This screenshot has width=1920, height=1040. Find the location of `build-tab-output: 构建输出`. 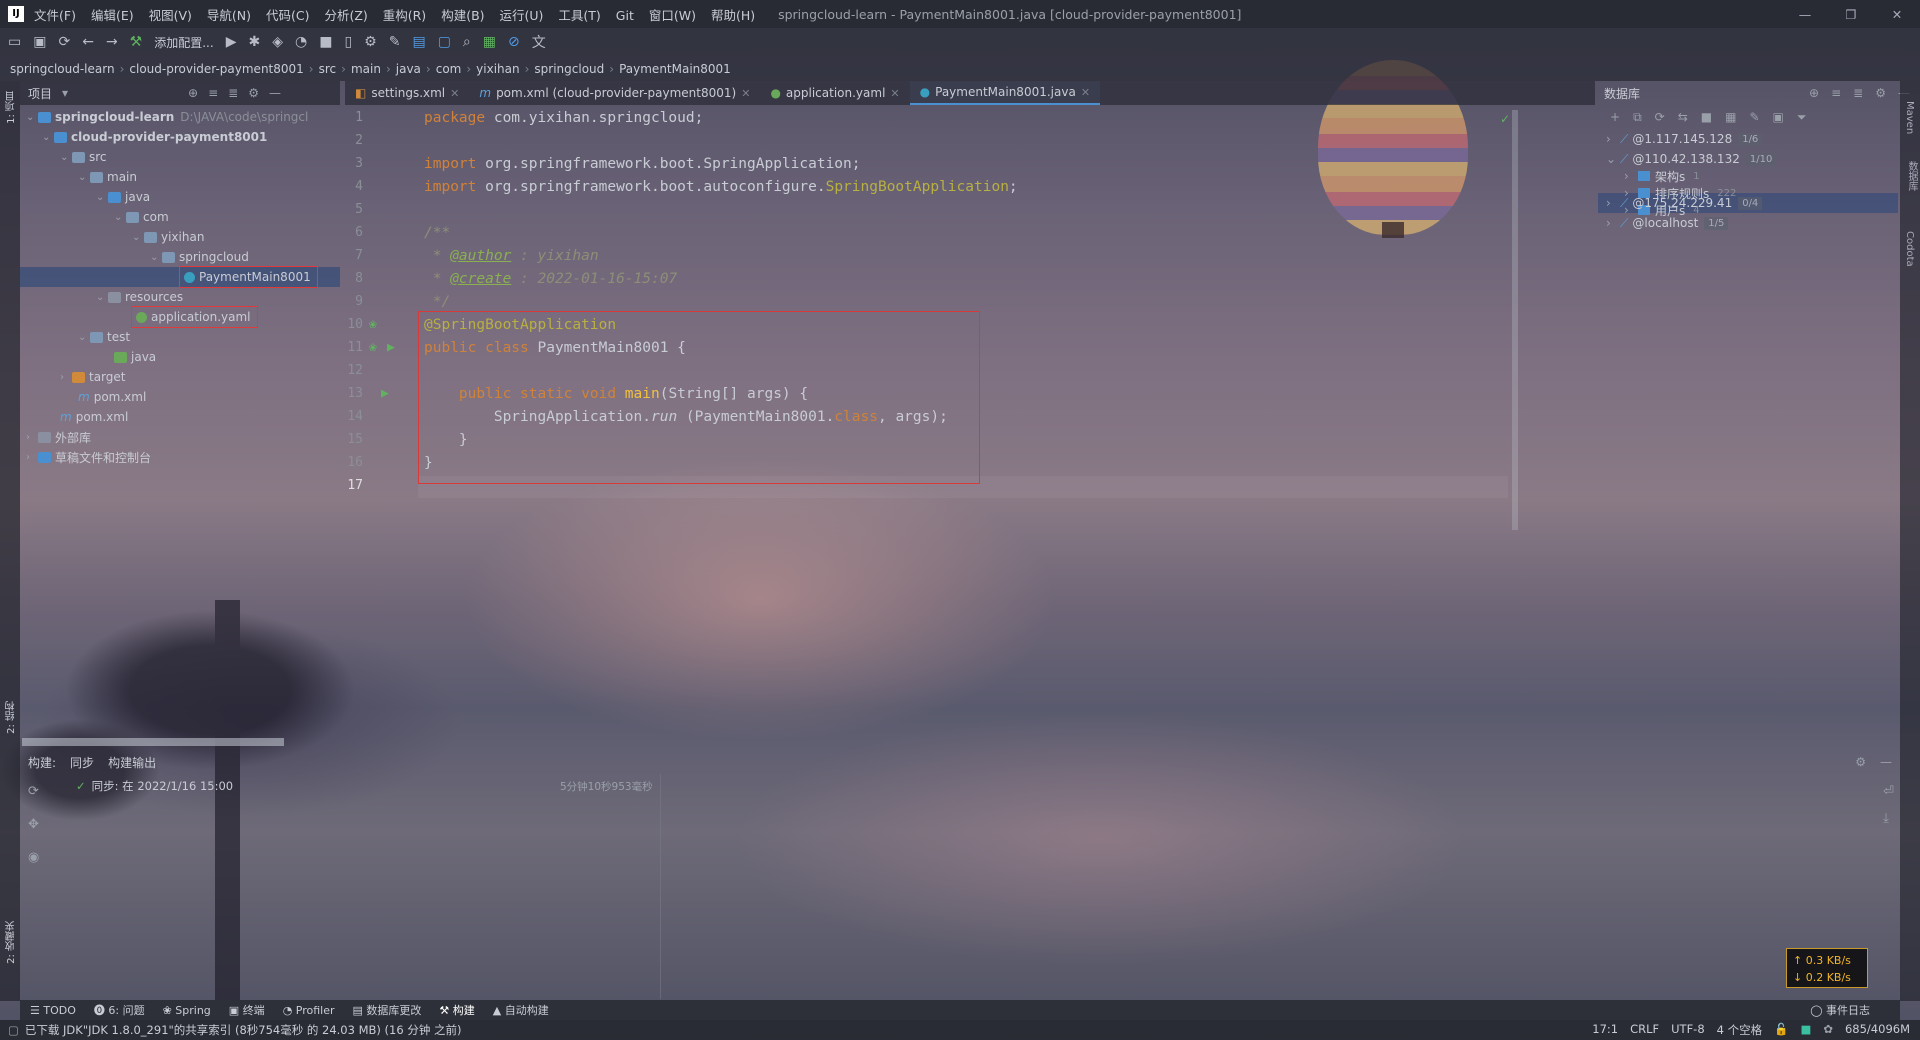

build-tab-output: 构建输出 is located at coordinates (132, 762).